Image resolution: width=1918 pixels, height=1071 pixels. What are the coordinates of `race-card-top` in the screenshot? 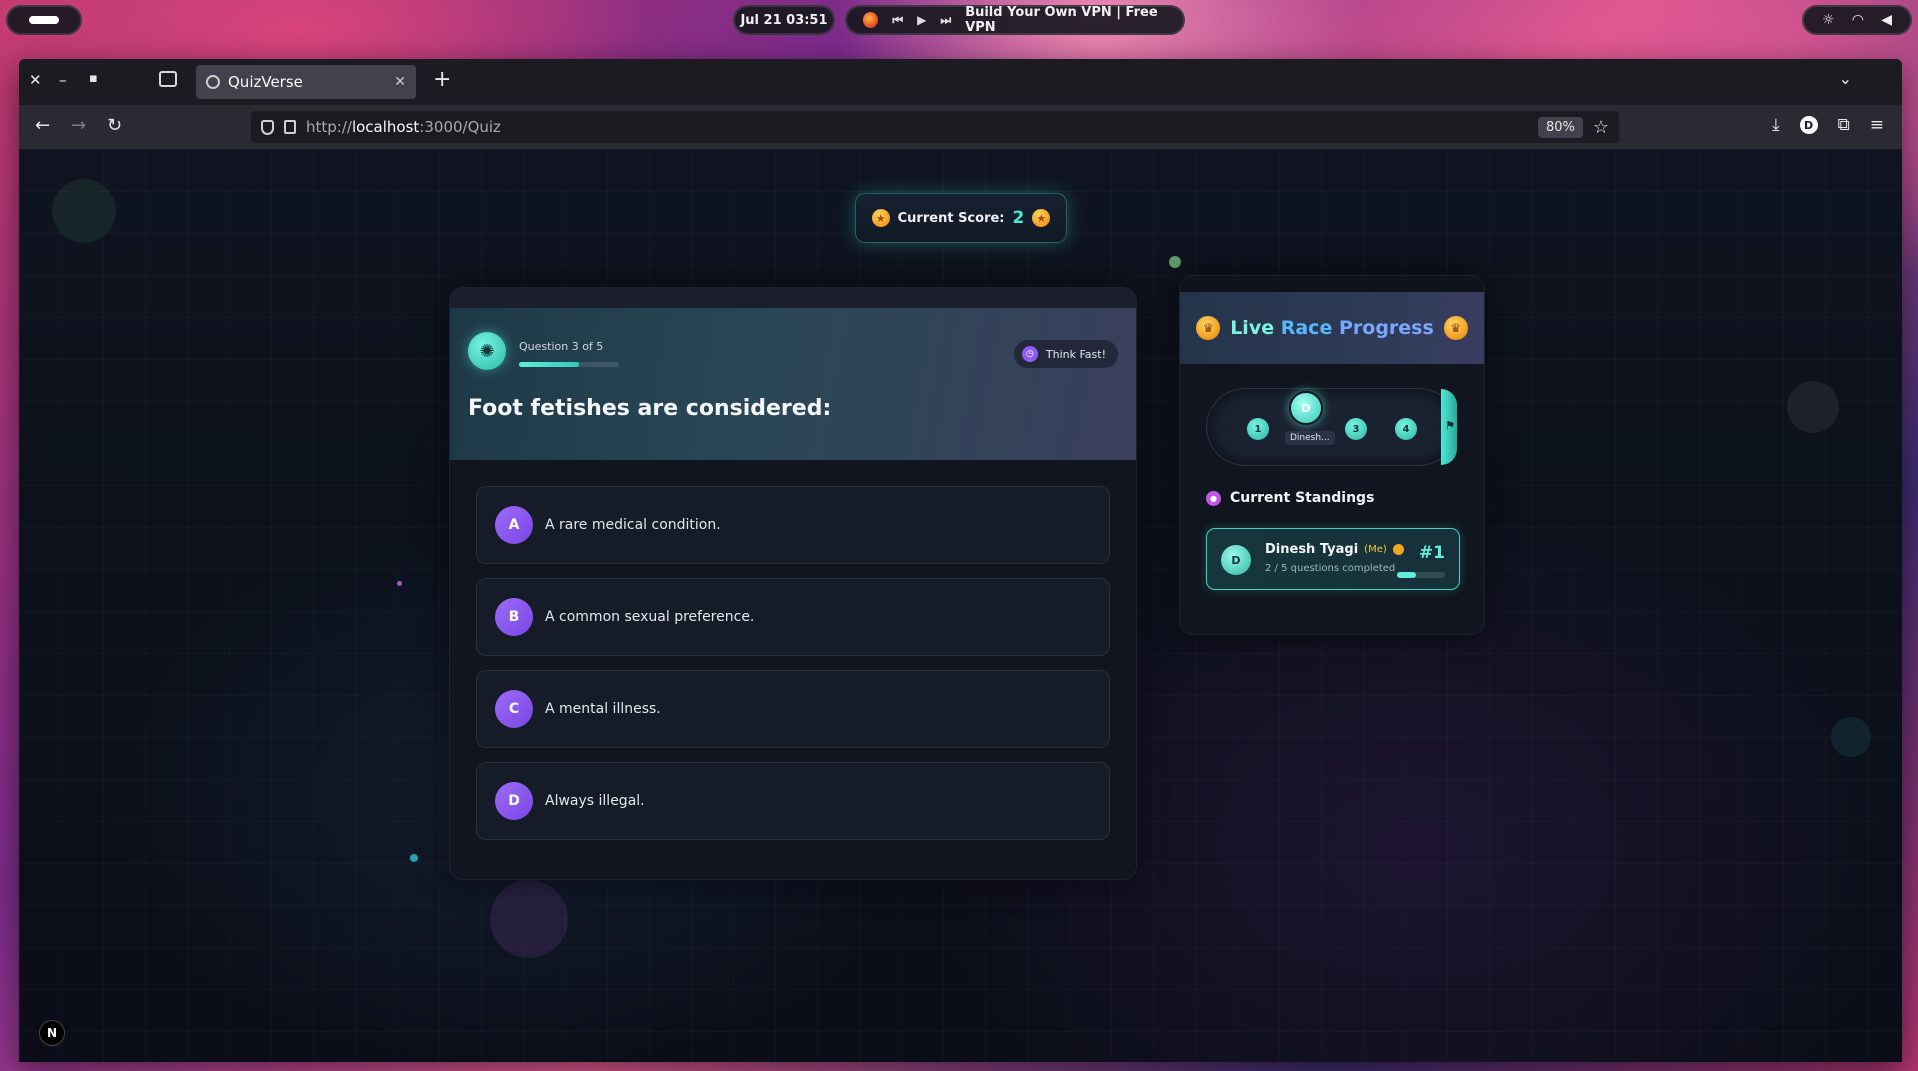 It's located at (1332, 284).